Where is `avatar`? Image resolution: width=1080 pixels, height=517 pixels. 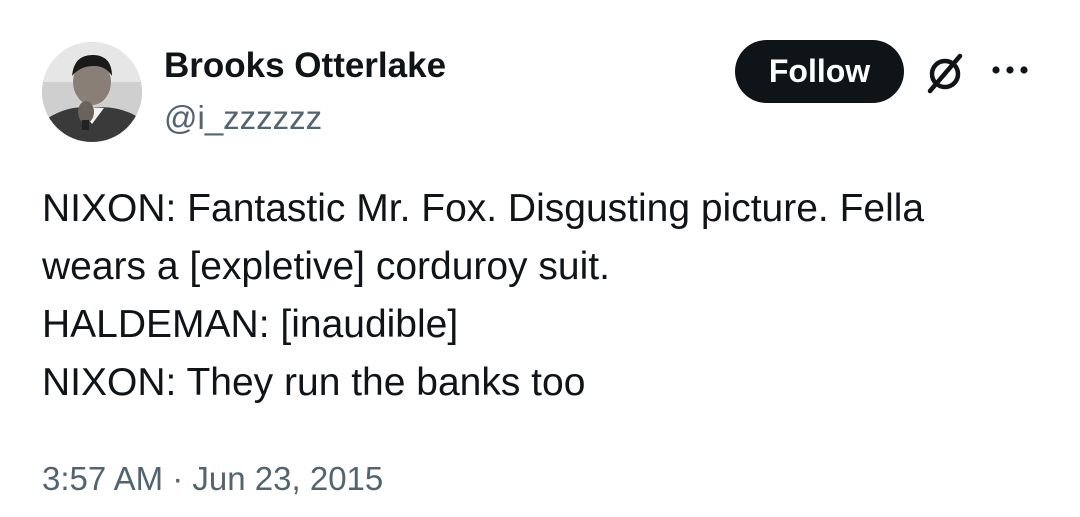
avatar is located at coordinates (92, 92).